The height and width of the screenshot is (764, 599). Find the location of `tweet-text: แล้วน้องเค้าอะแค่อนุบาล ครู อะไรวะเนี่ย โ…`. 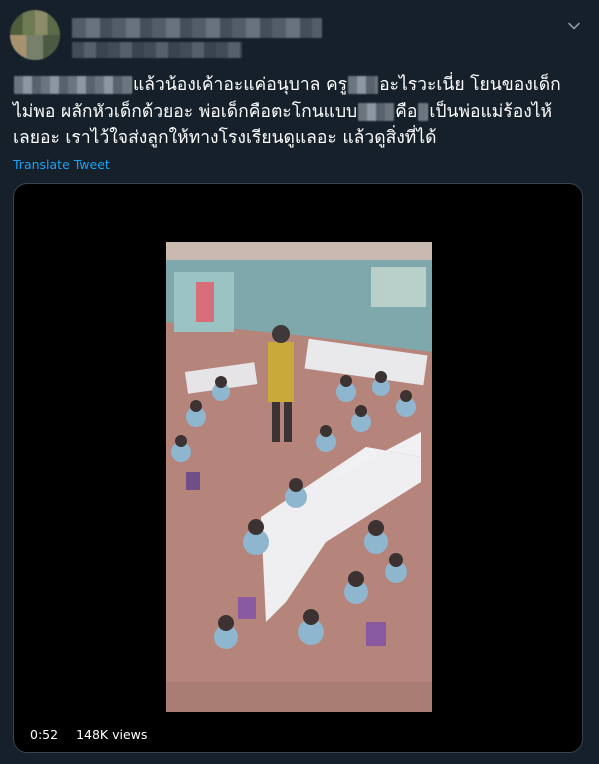

tweet-text: แล้วน้องเค้าอะแค่อนุบาล ครู อะไรวะเนี่ย โ… is located at coordinates (298, 112).